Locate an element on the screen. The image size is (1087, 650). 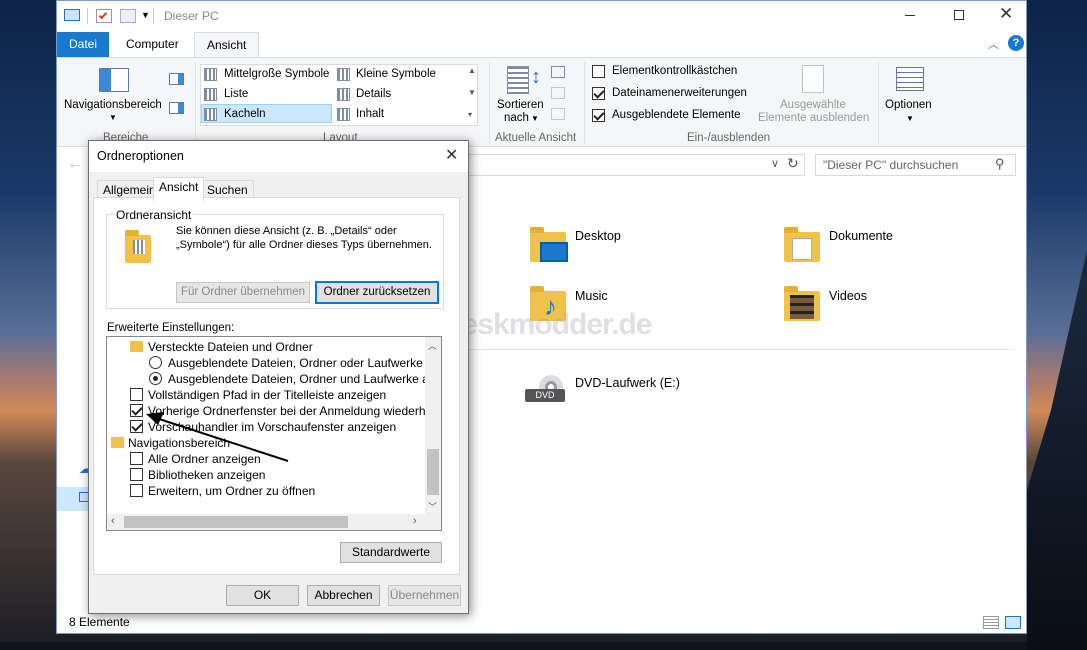
tab-ansicht-dialog: Ansicht is located at coordinates (179, 189).